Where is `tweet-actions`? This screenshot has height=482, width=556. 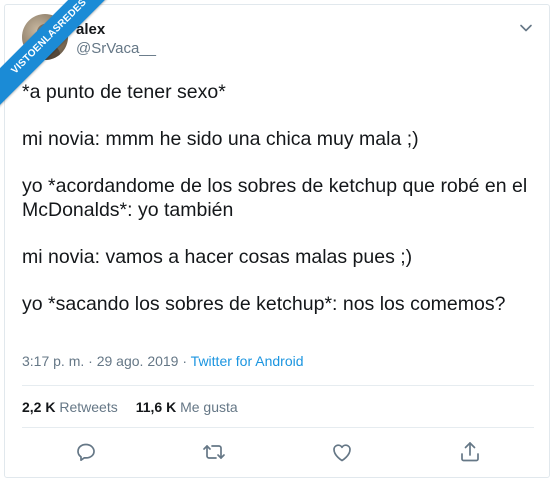 tweet-actions is located at coordinates (278, 452).